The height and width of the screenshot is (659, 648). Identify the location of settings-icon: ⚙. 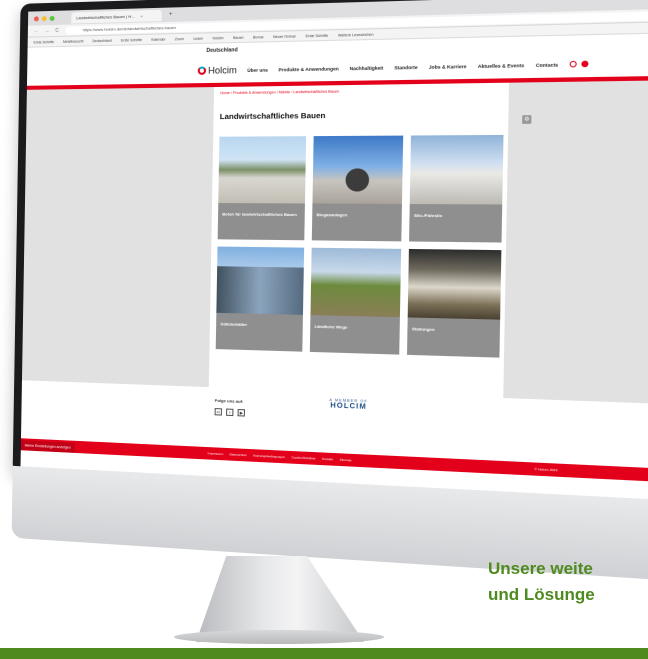
(527, 119).